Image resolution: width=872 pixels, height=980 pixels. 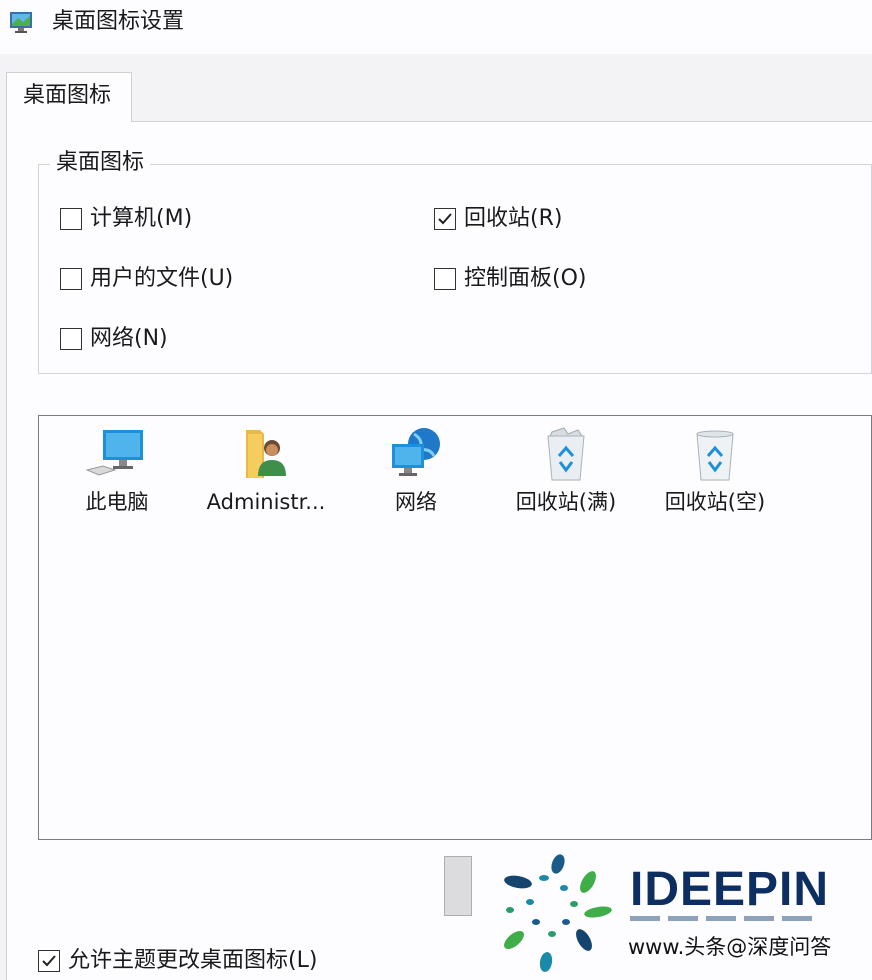 I want to click on tab-desktop-icons: 桌面图标, so click(x=69, y=97).